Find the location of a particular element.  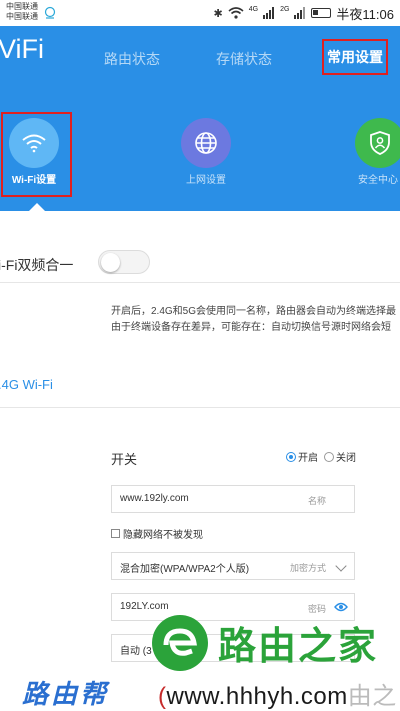

hide-network-label: 隐藏网络不被发现 is located at coordinates (163, 535).